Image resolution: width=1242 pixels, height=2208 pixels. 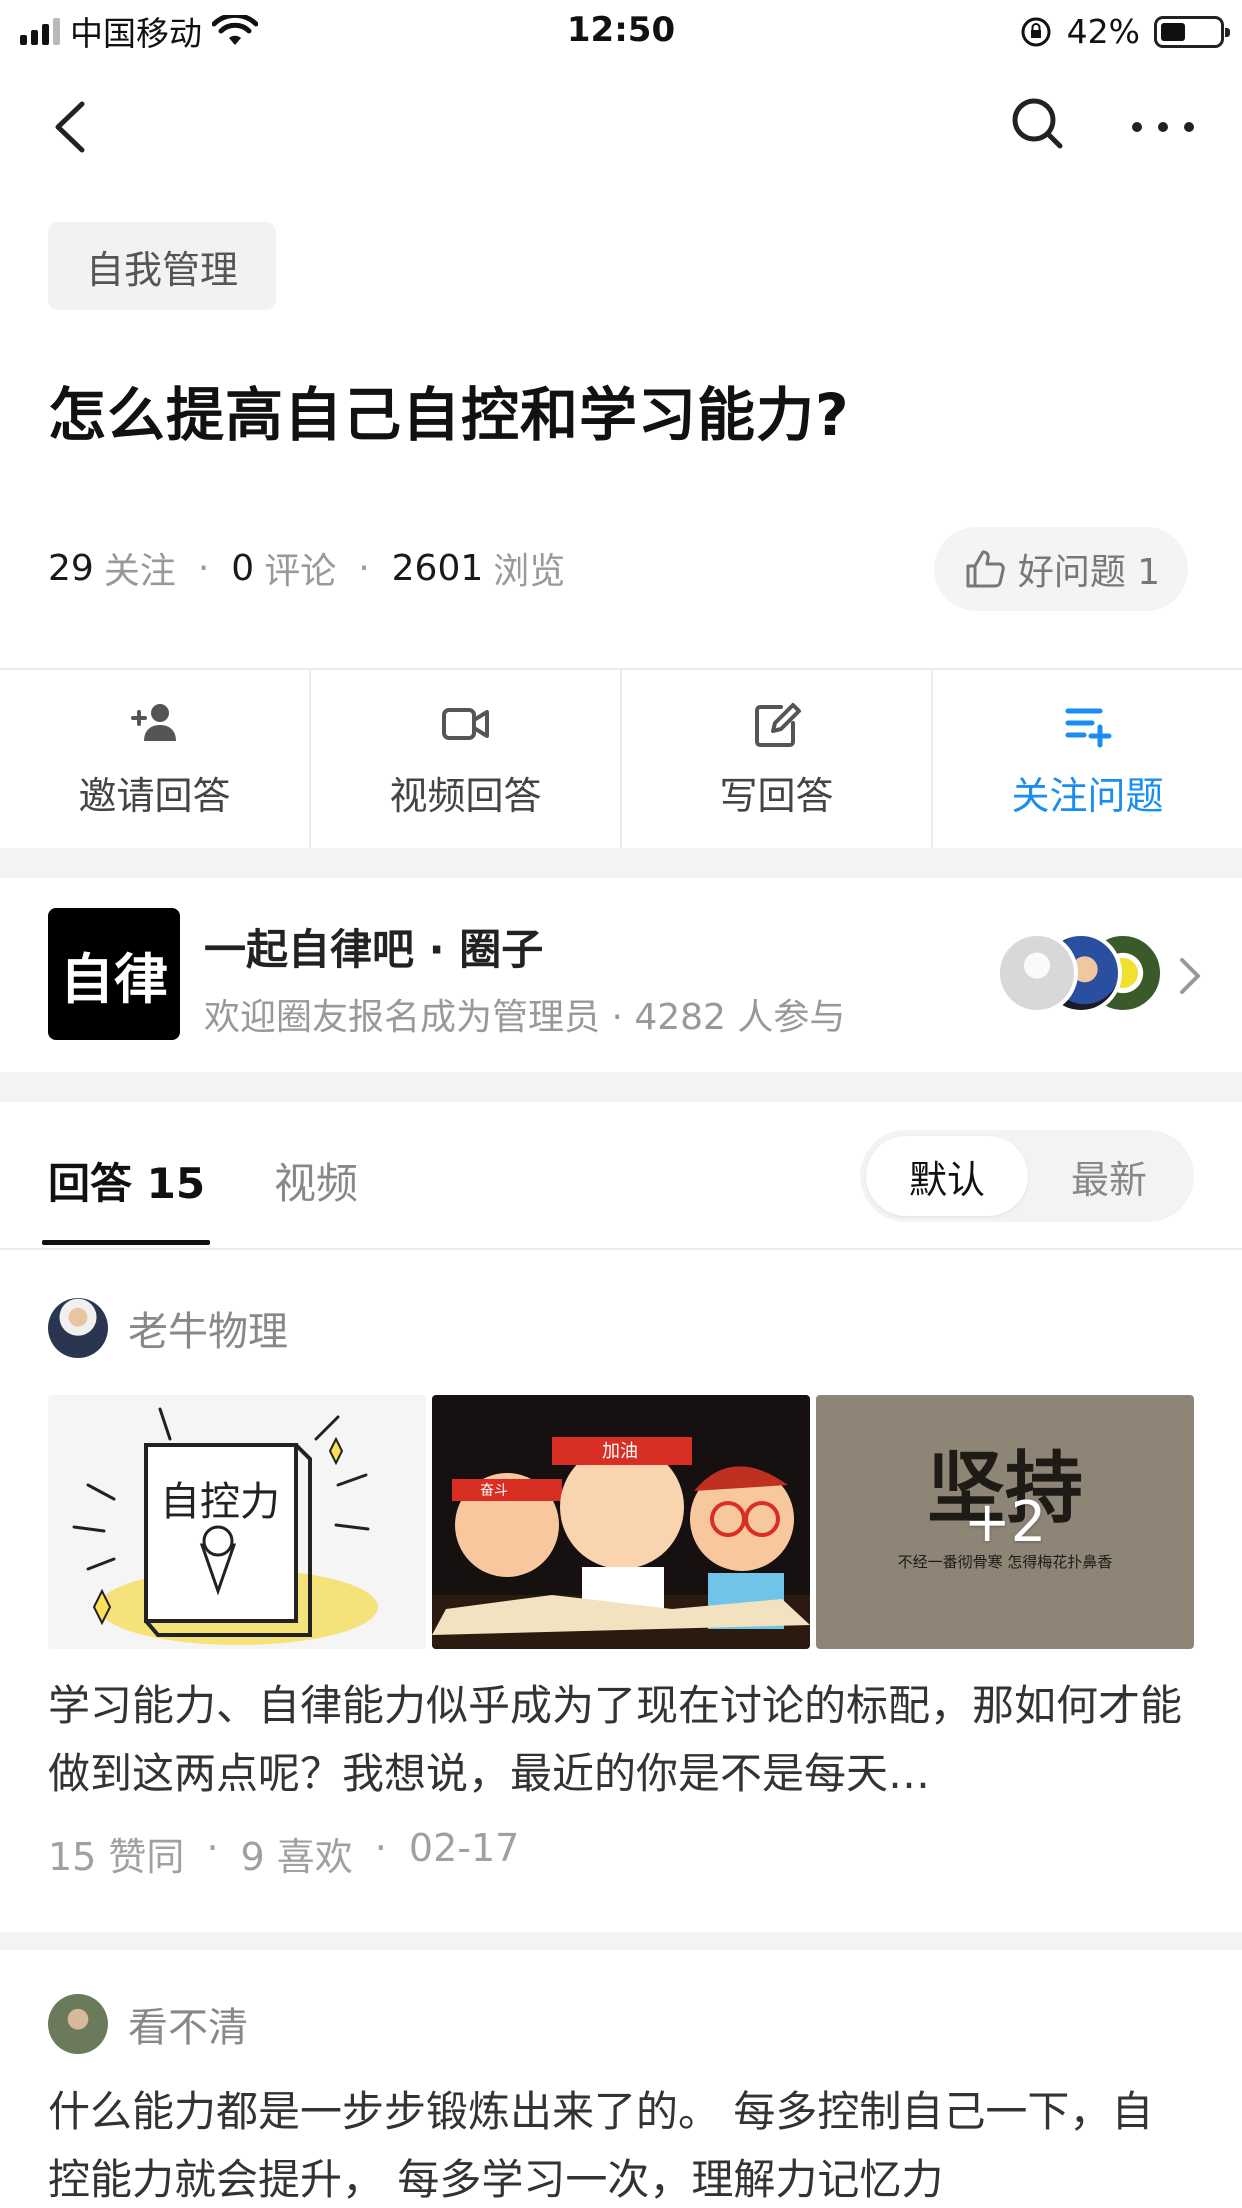 What do you see at coordinates (465, 723) in the screenshot?
I see `video-icon` at bounding box center [465, 723].